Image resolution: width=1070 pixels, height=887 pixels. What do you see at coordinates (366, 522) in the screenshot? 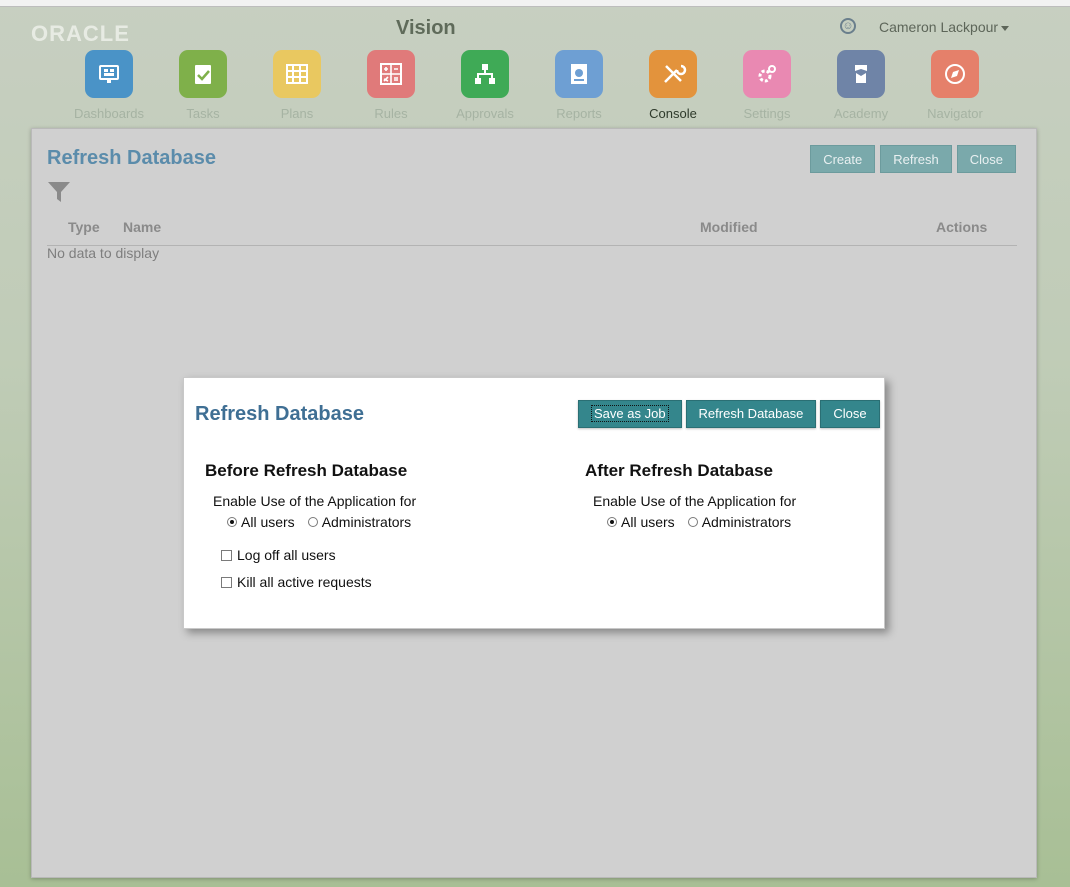
I see `before-administrators-label: Administrators` at bounding box center [366, 522].